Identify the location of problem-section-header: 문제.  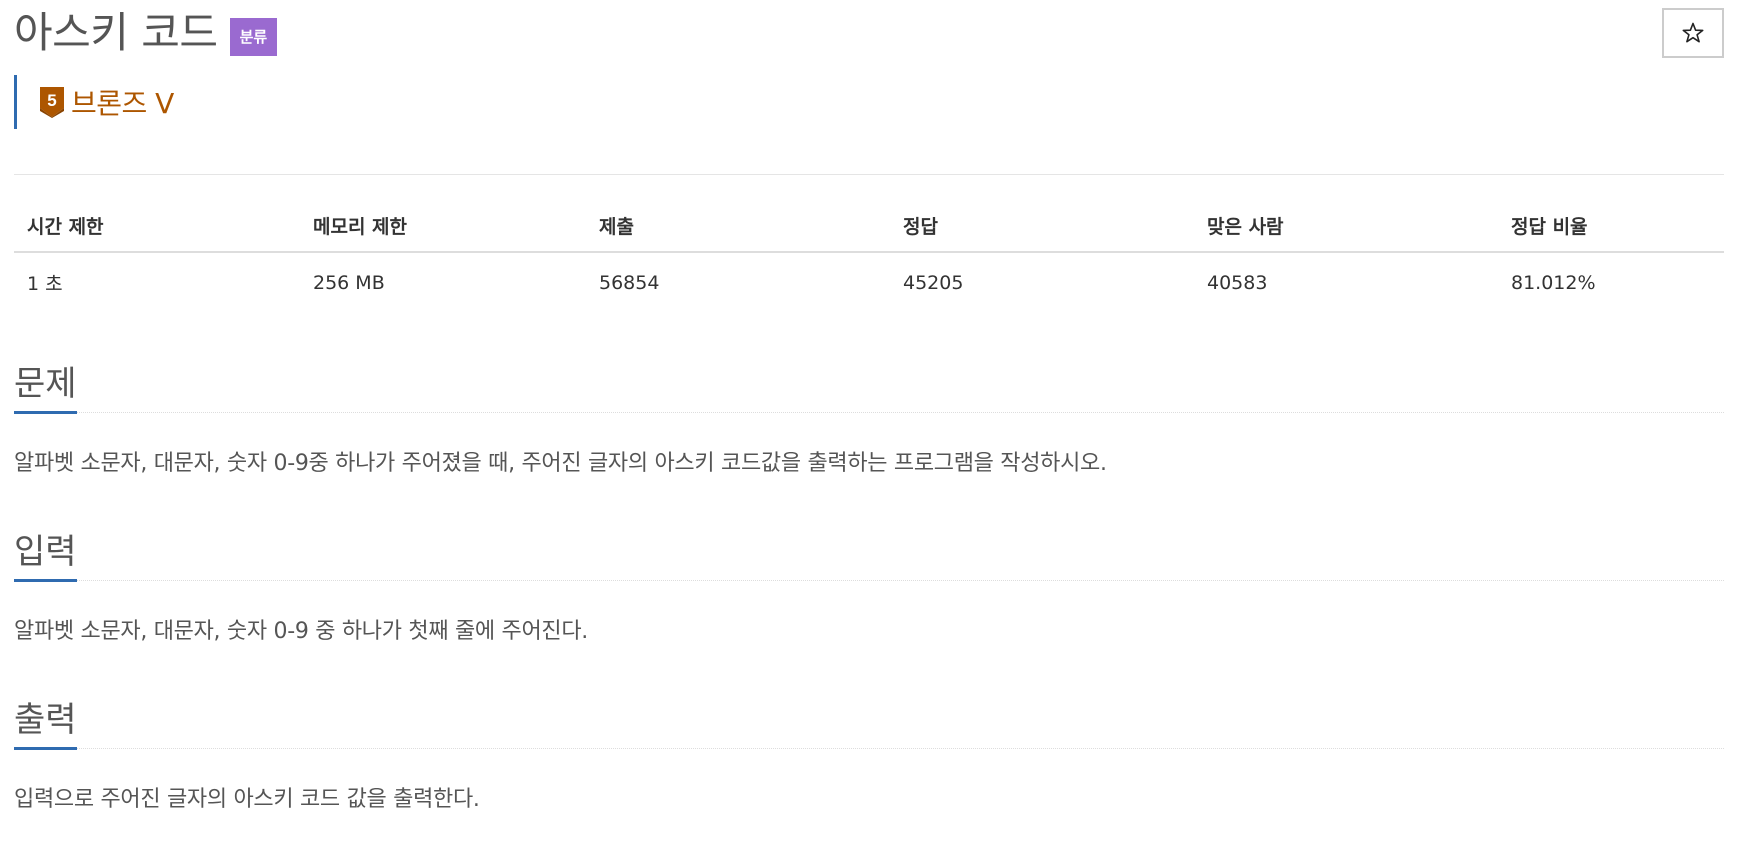
(869, 385).